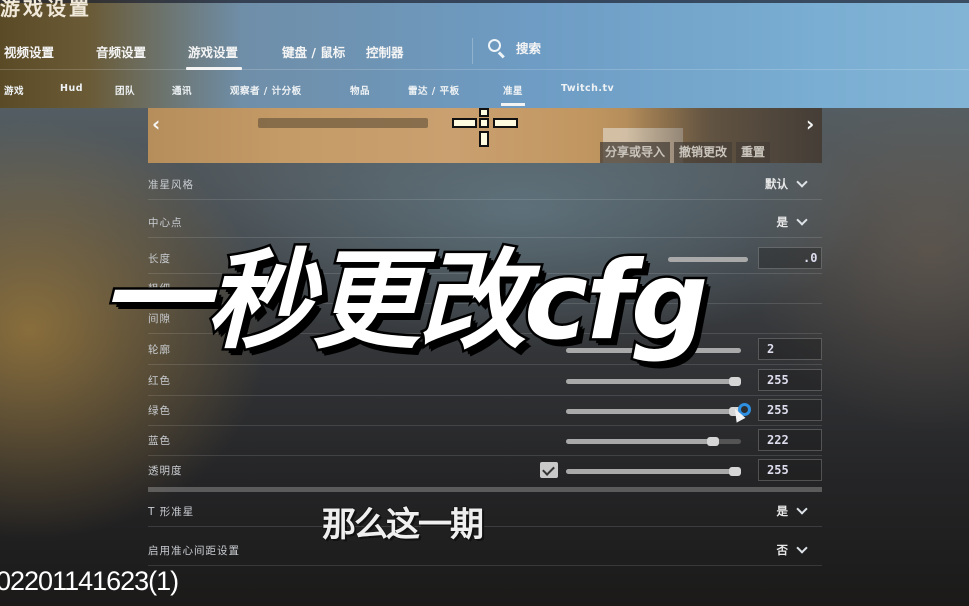 The width and height of the screenshot is (969, 606). I want to click on alpha-checkbox, so click(549, 470).